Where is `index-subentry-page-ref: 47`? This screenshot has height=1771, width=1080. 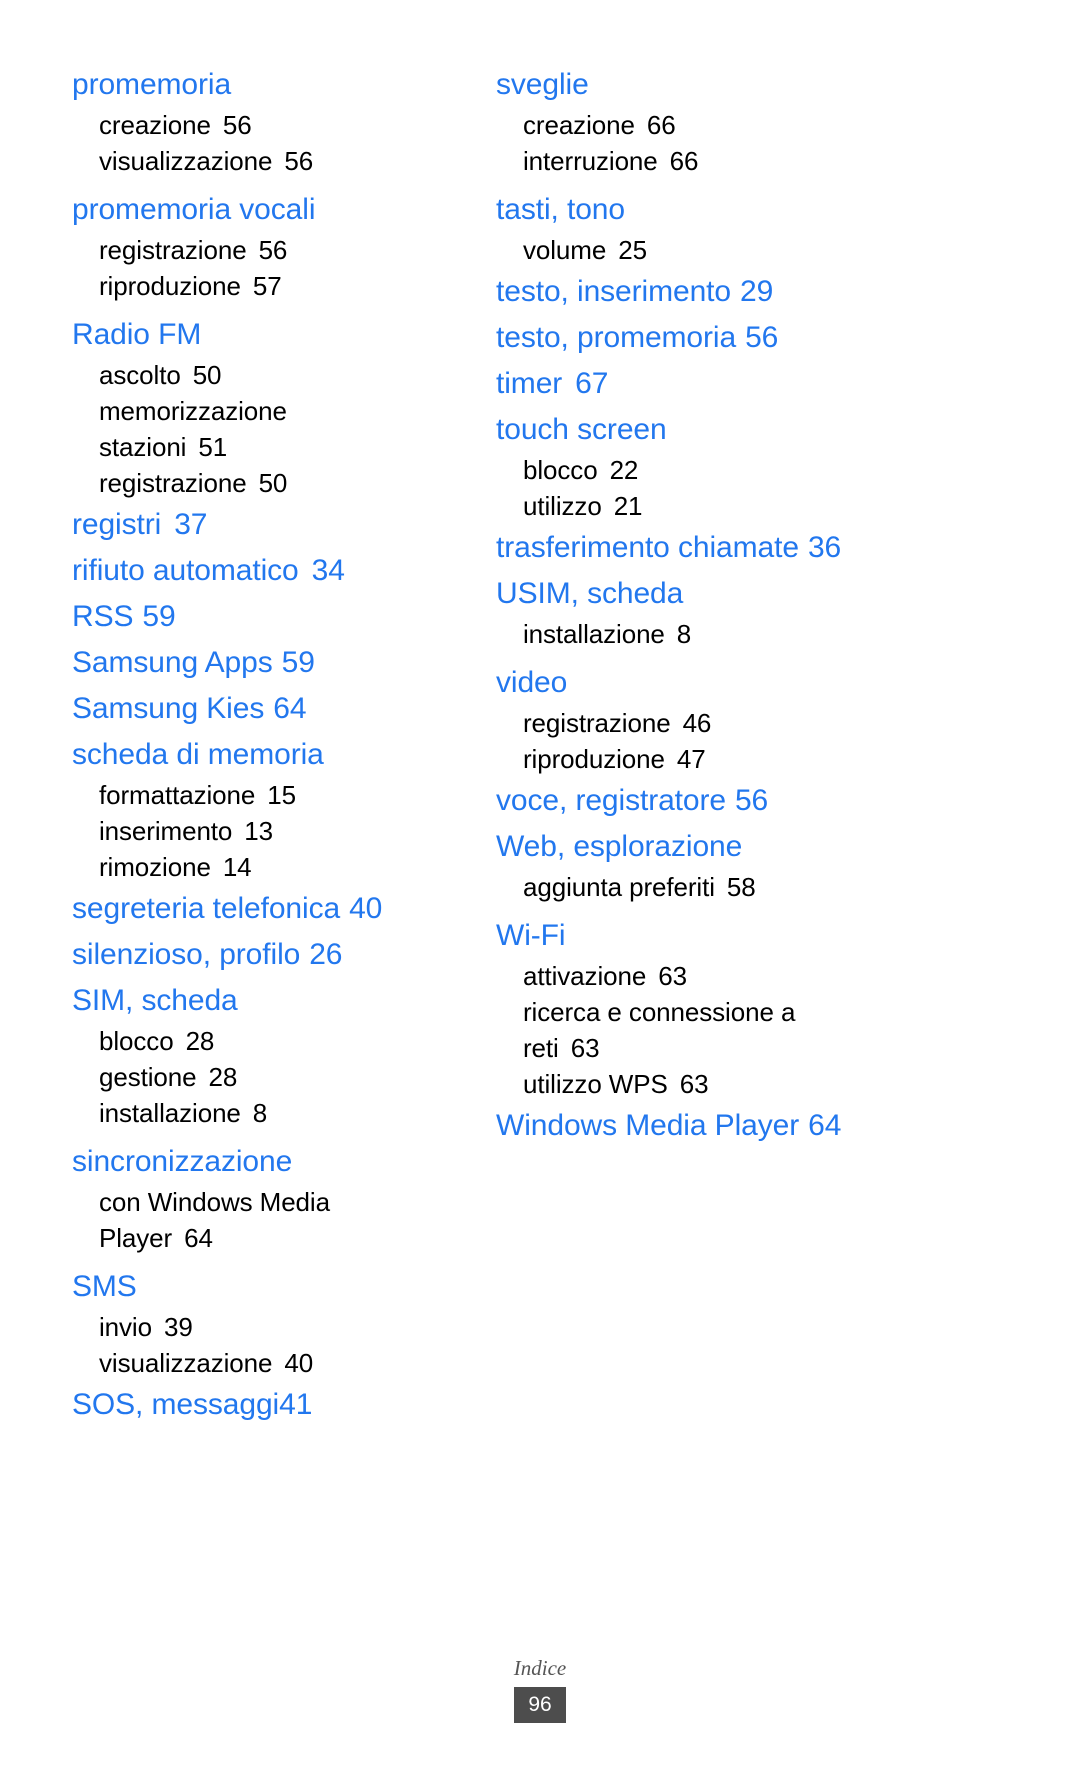 index-subentry-page-ref: 47 is located at coordinates (691, 759).